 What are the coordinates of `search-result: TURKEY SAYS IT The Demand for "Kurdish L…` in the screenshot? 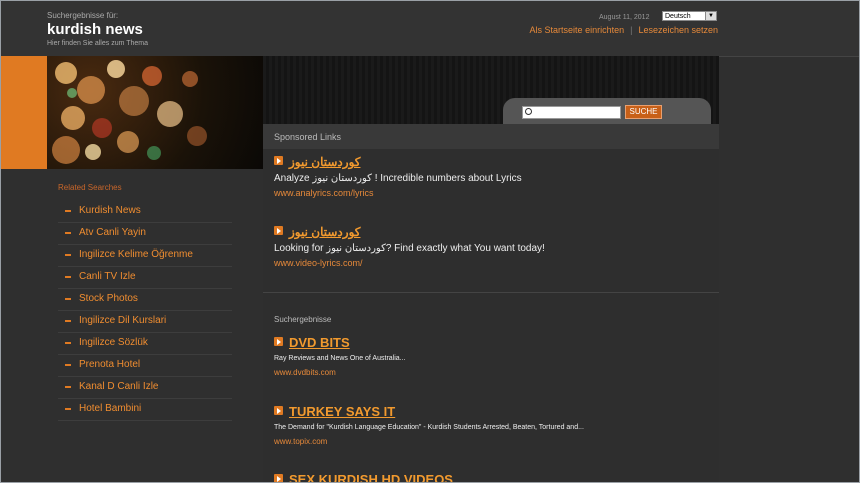 It's located at (429, 425).